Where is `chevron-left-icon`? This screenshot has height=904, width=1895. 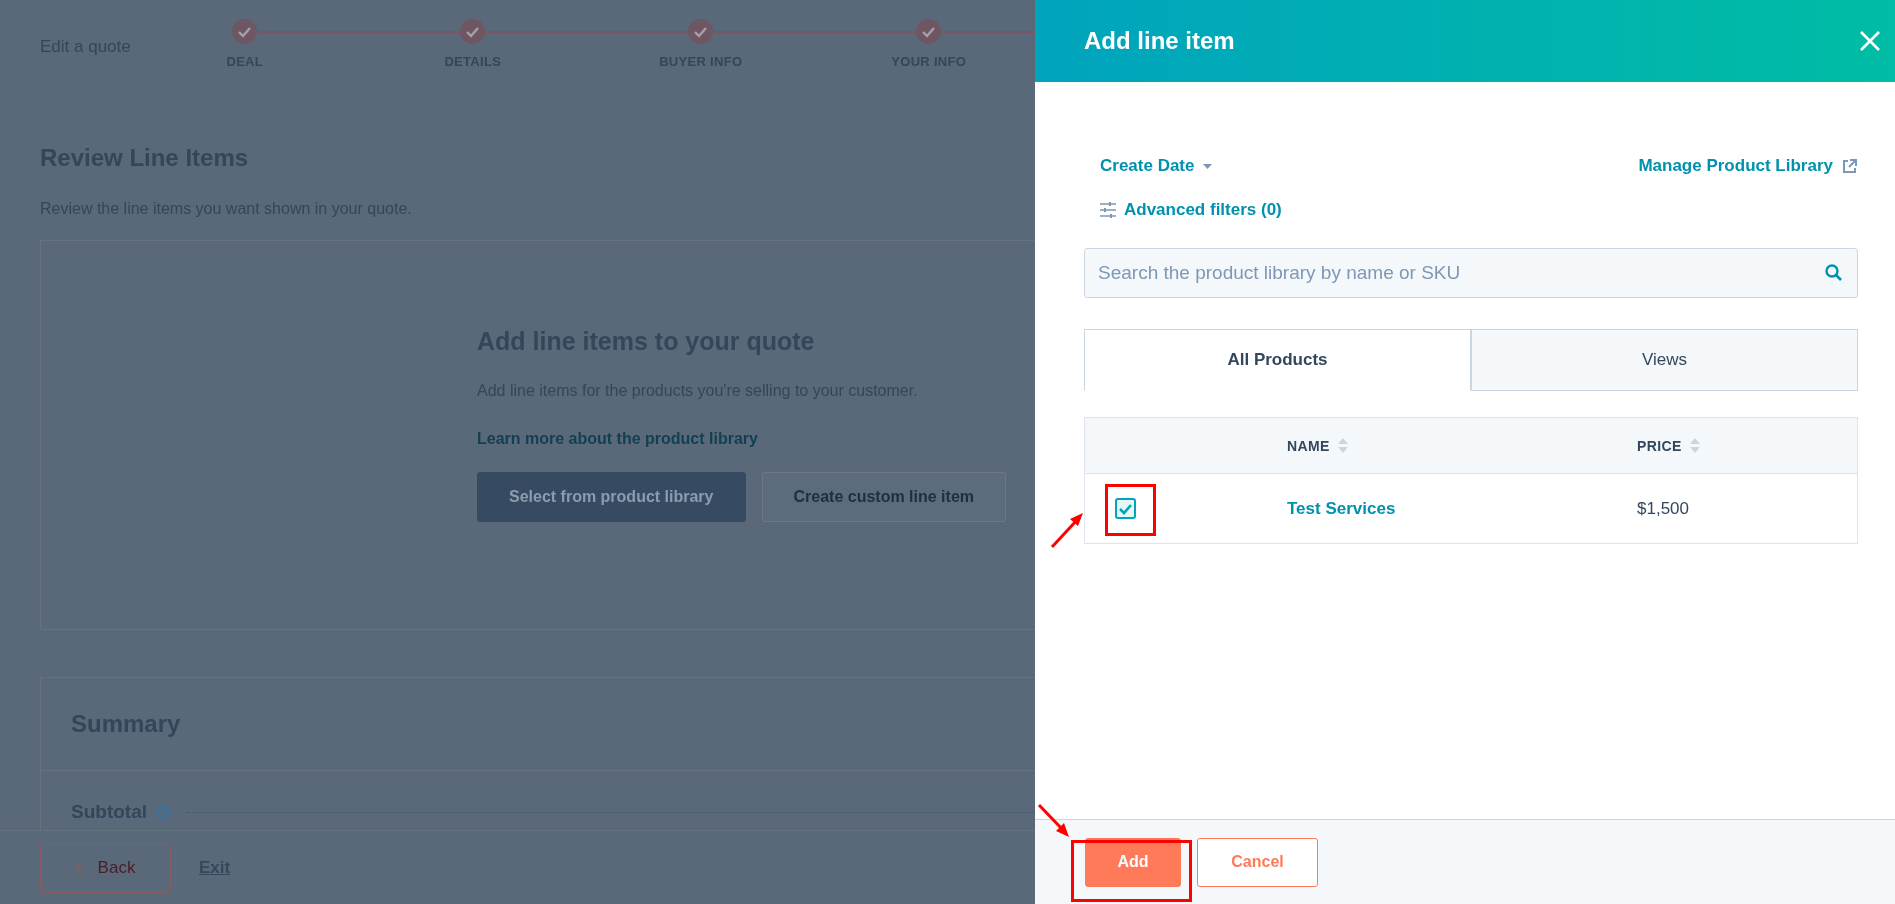
chevron-left-icon is located at coordinates (79, 867).